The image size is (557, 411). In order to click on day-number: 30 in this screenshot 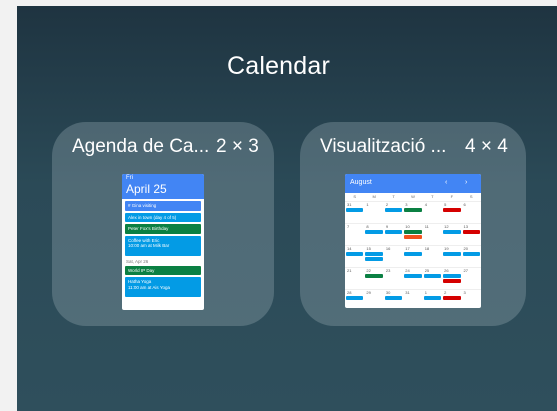, I will do `click(388, 292)`.